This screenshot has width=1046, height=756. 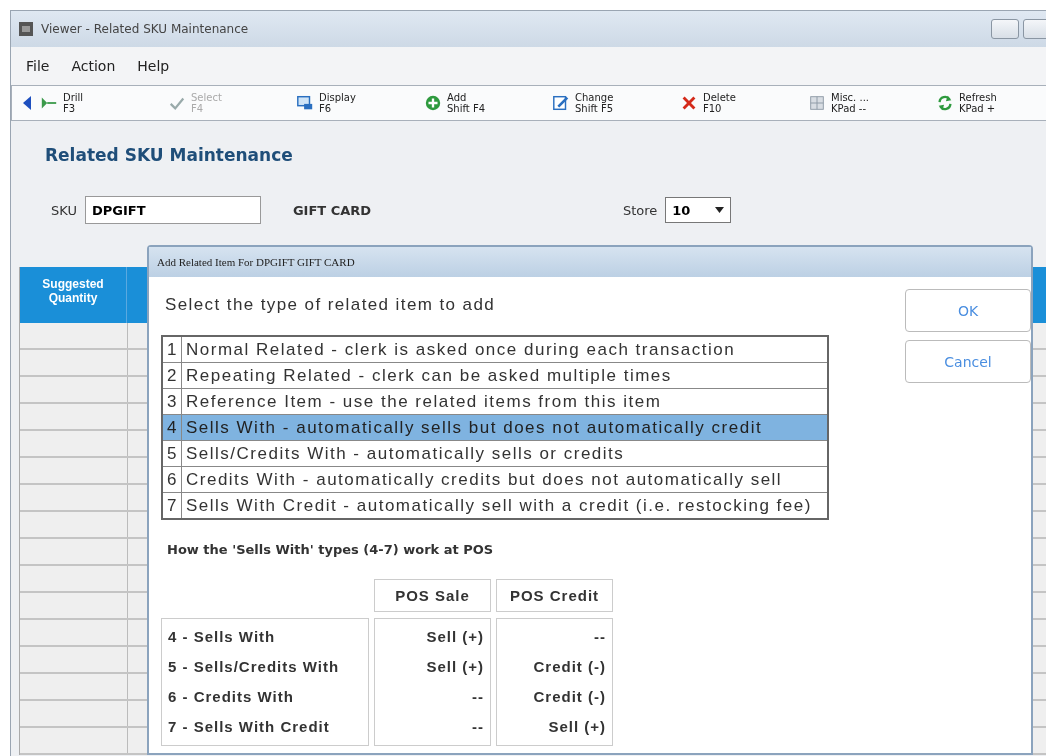 I want to click on cancel-button: Cancel, so click(x=968, y=361).